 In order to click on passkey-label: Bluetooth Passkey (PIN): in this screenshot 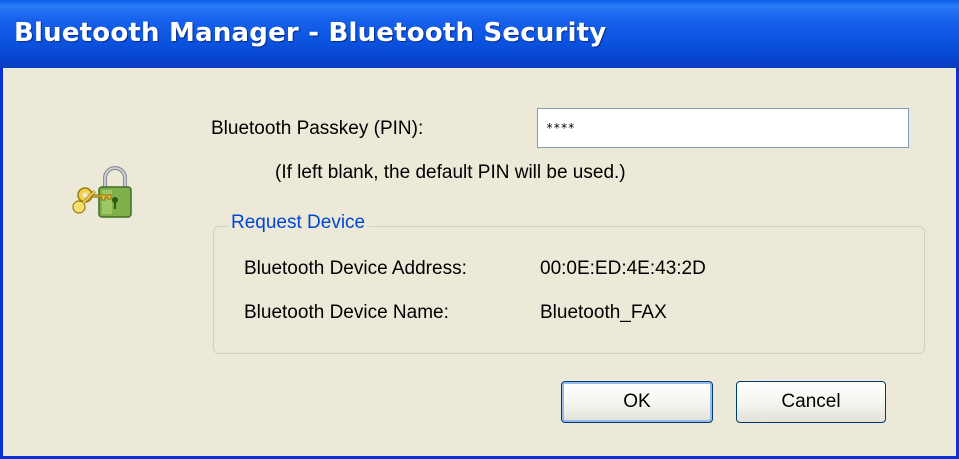, I will do `click(317, 128)`.